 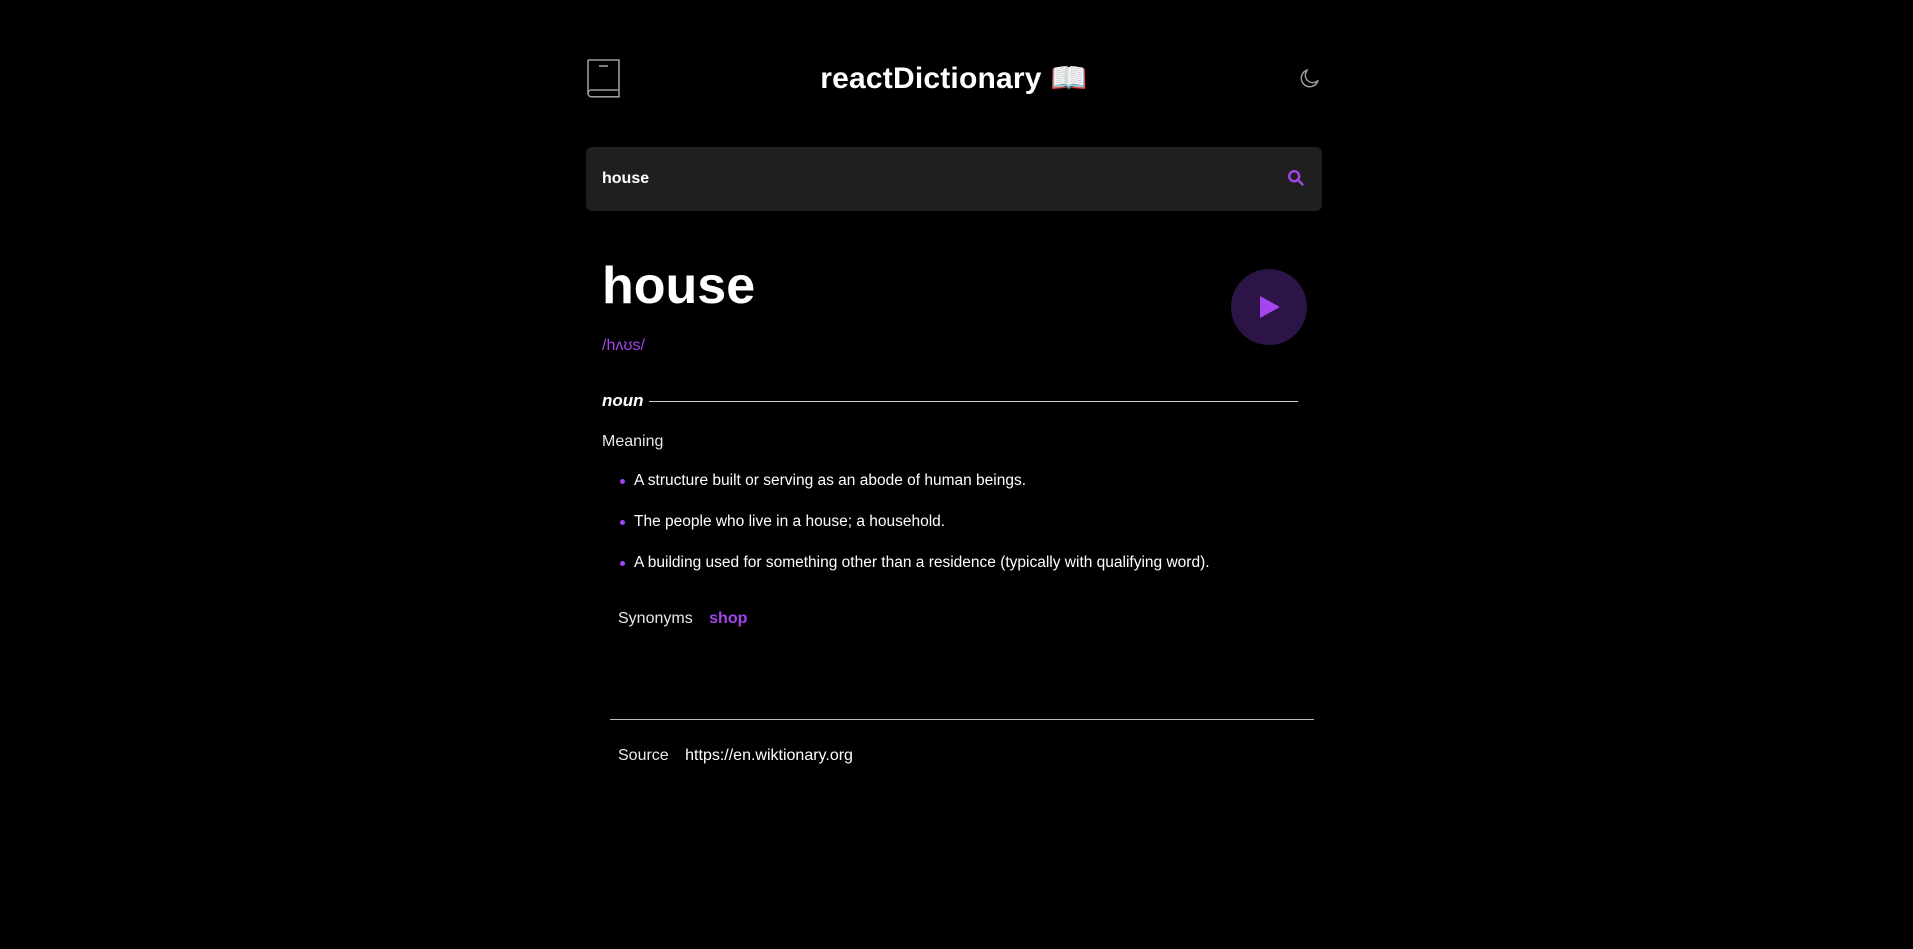 I want to click on source-label: Source, so click(x=643, y=755).